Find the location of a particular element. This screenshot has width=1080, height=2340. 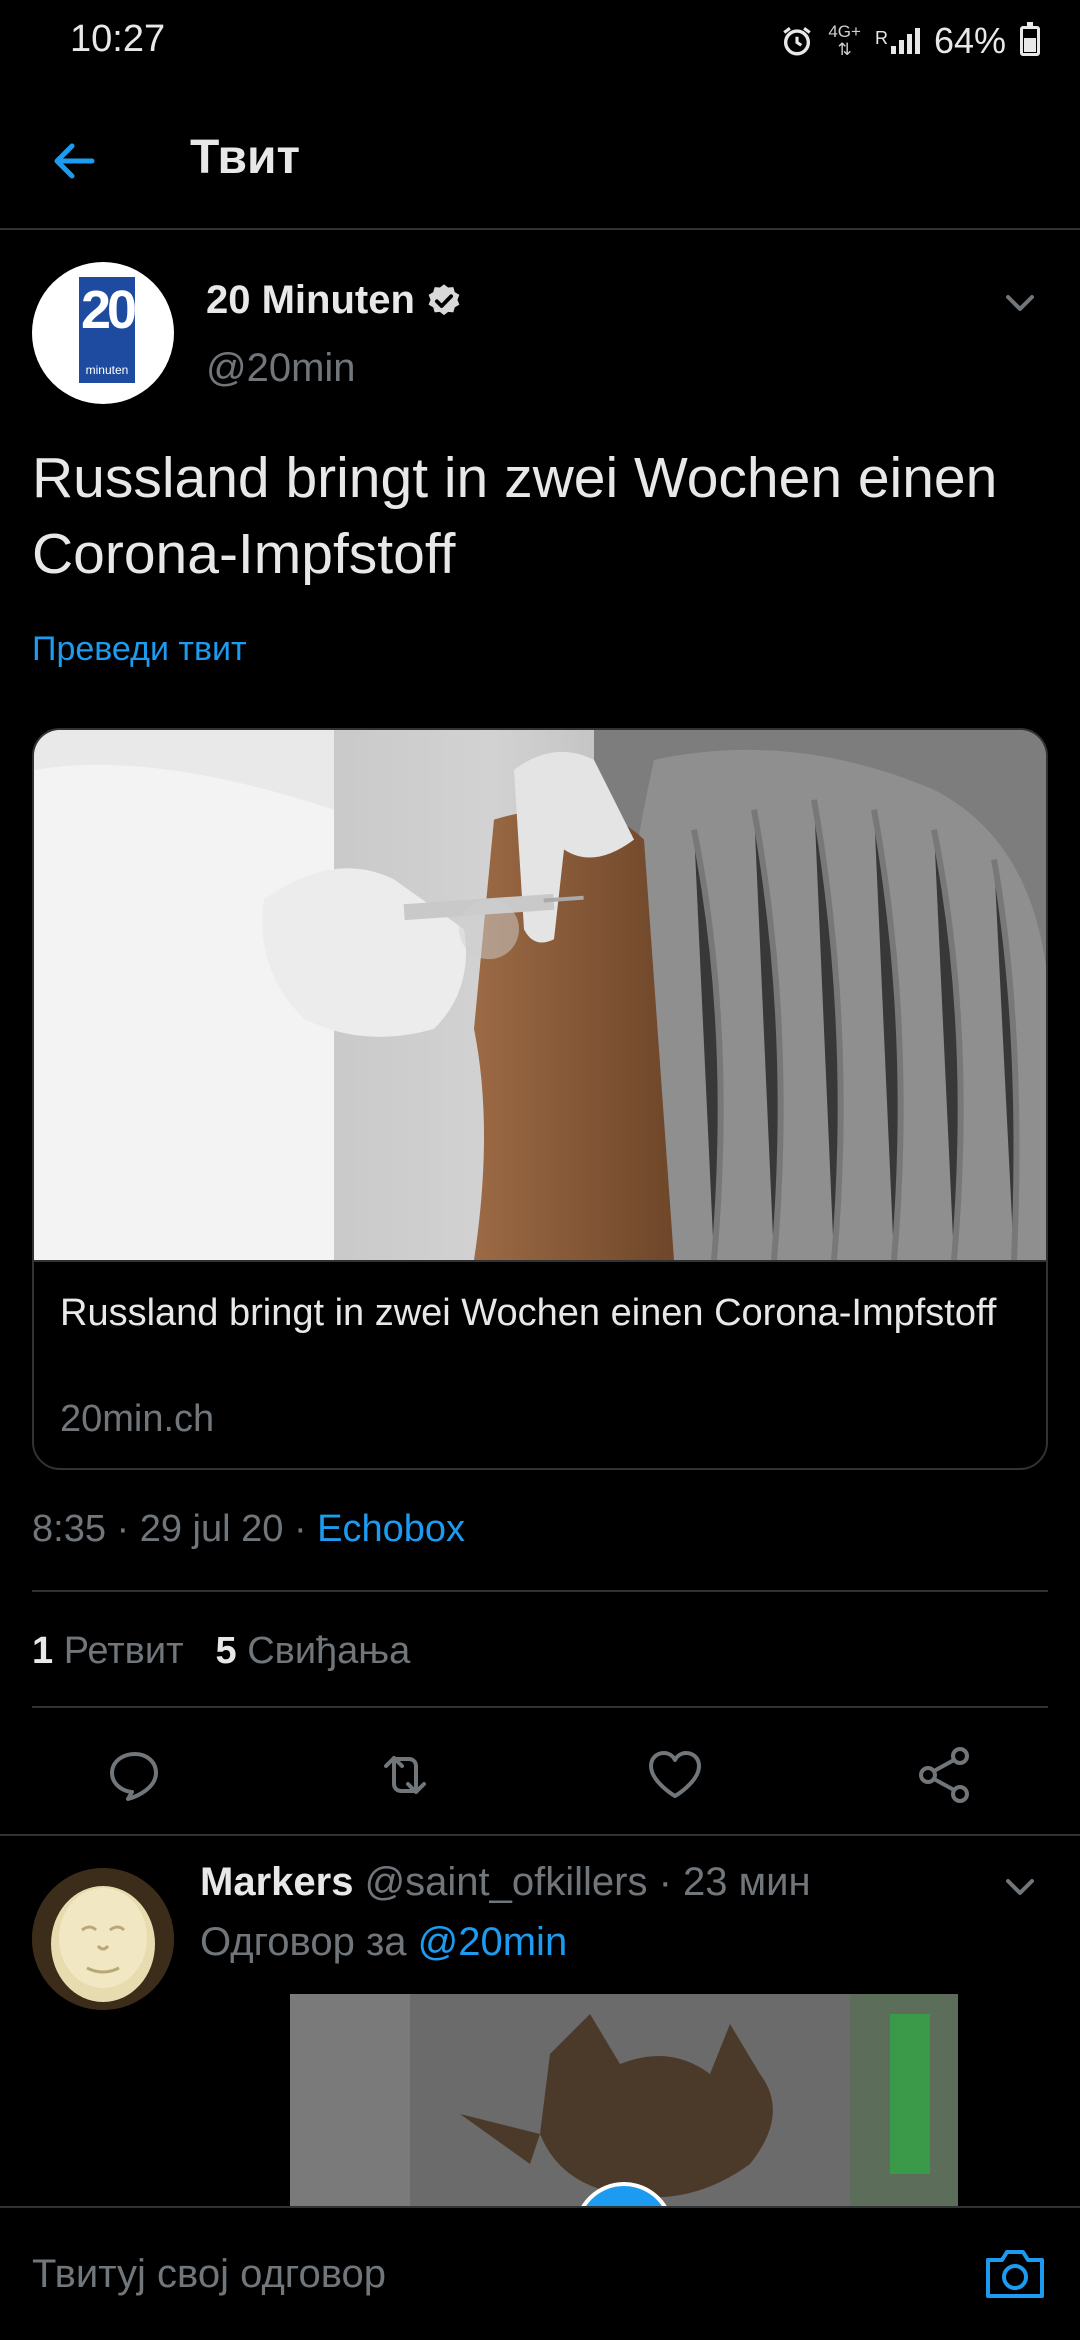

status-icons: 4G+ ⇅ R 64% is located at coordinates (910, 41).